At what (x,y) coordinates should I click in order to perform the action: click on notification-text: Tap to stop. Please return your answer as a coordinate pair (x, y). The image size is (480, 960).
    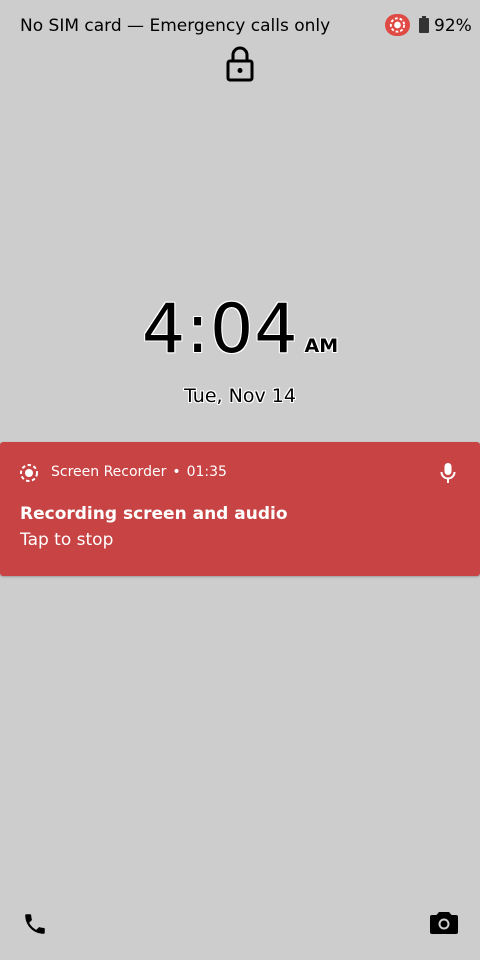
    Looking at the image, I should click on (67, 540).